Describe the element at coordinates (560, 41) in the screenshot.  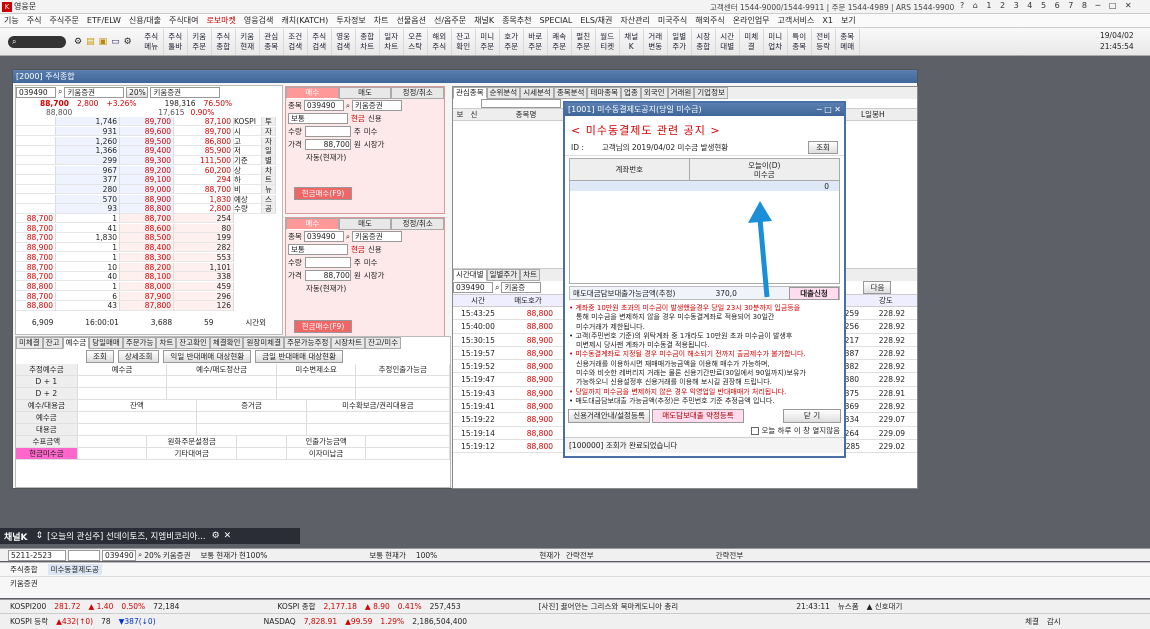
I see `toolbar-button: 쾌속 주문` at that location.